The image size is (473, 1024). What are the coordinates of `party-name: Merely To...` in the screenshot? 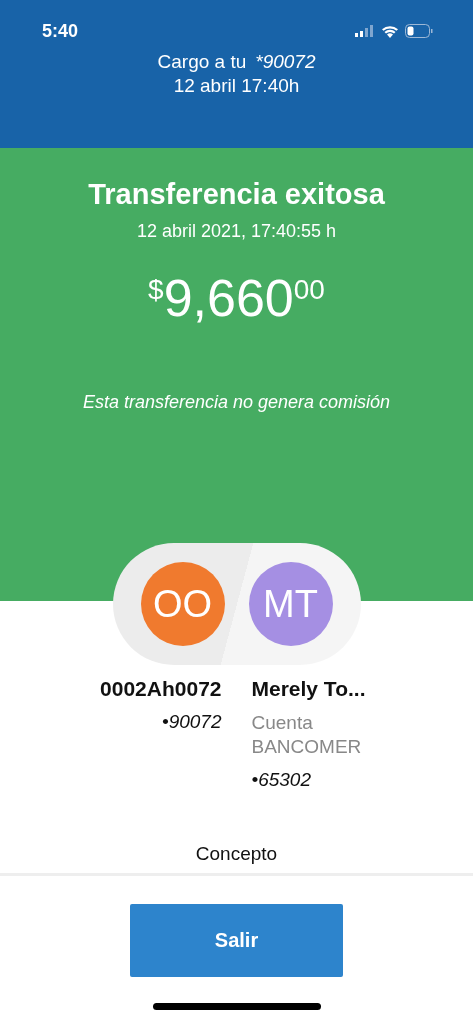 It's located at (308, 689).